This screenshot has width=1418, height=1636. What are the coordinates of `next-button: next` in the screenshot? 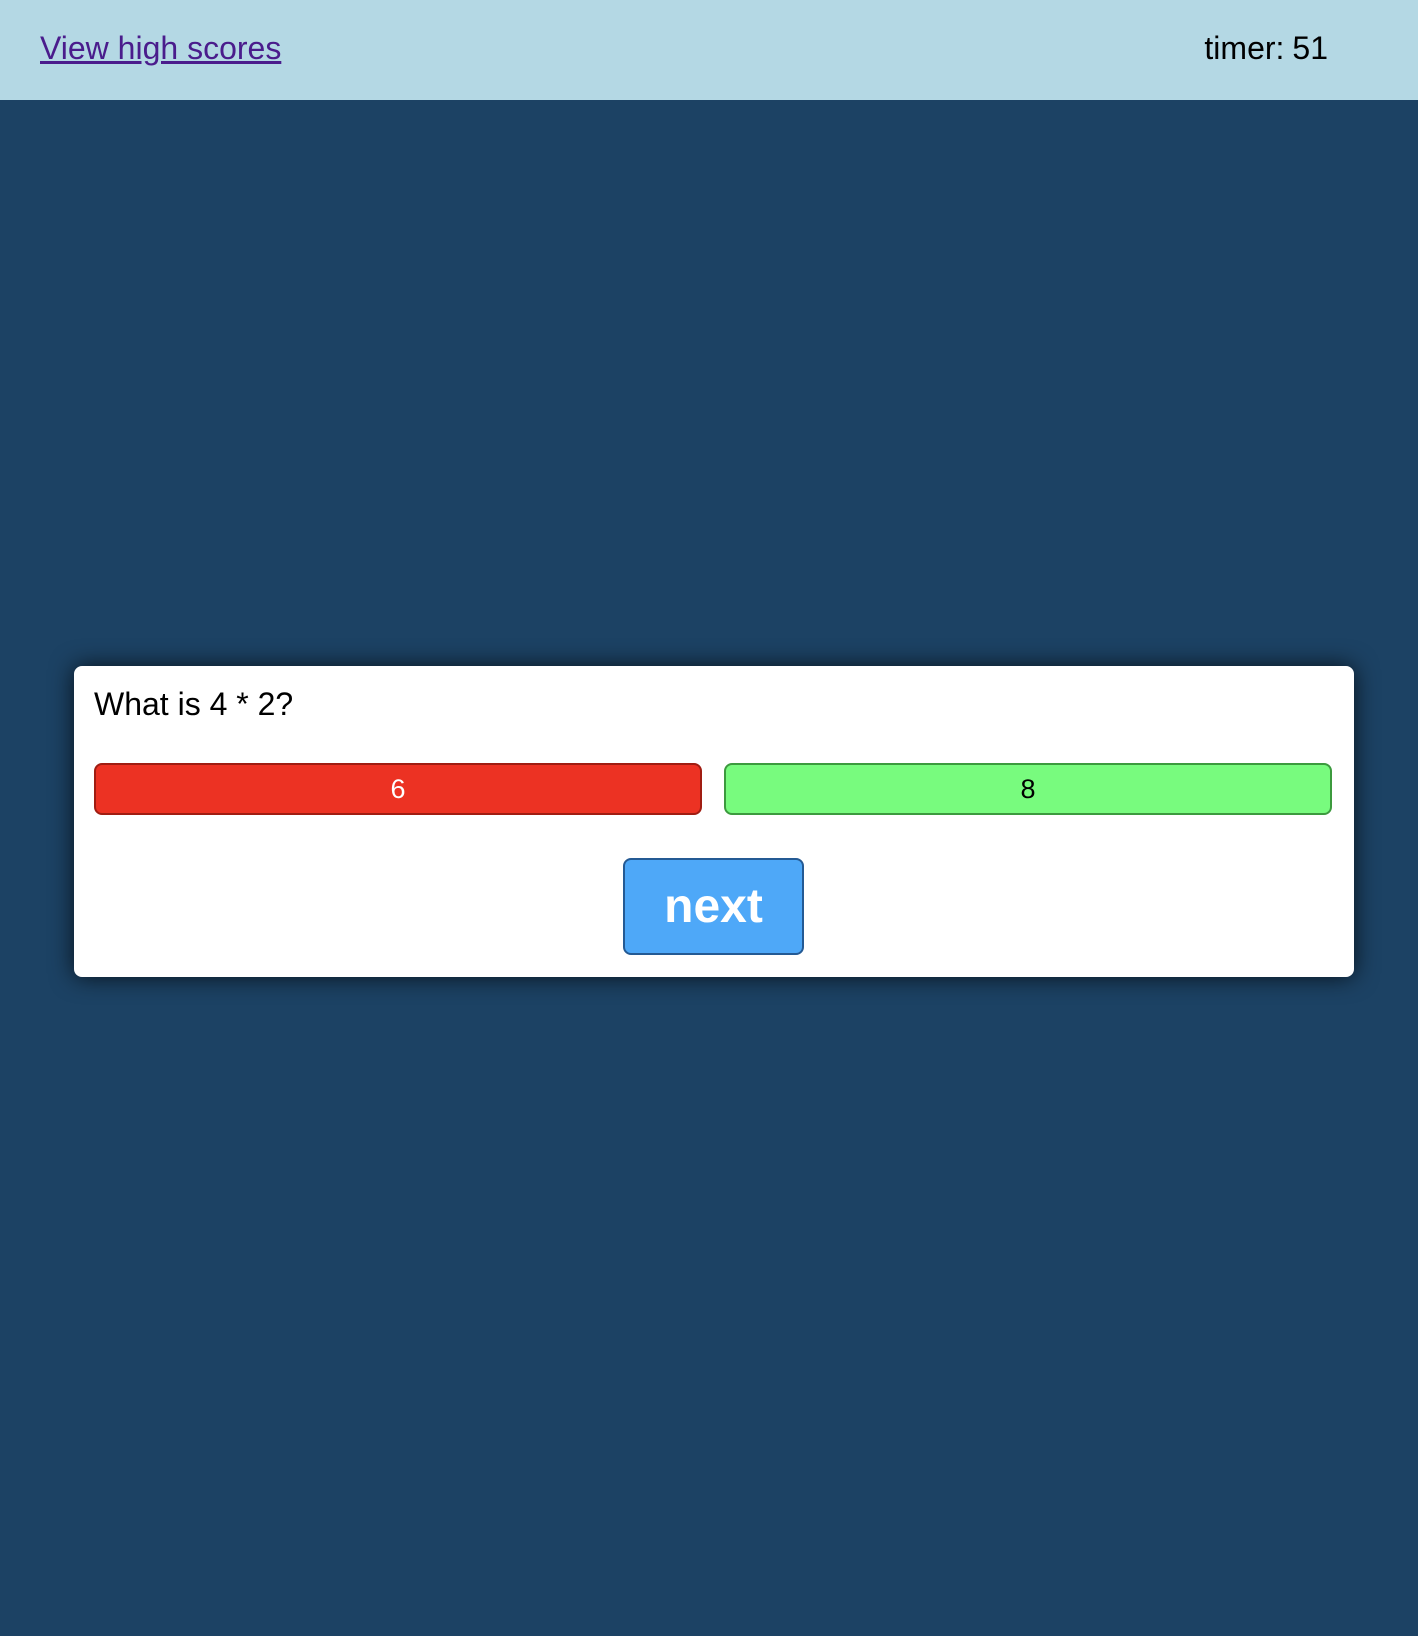 It's located at (713, 906).